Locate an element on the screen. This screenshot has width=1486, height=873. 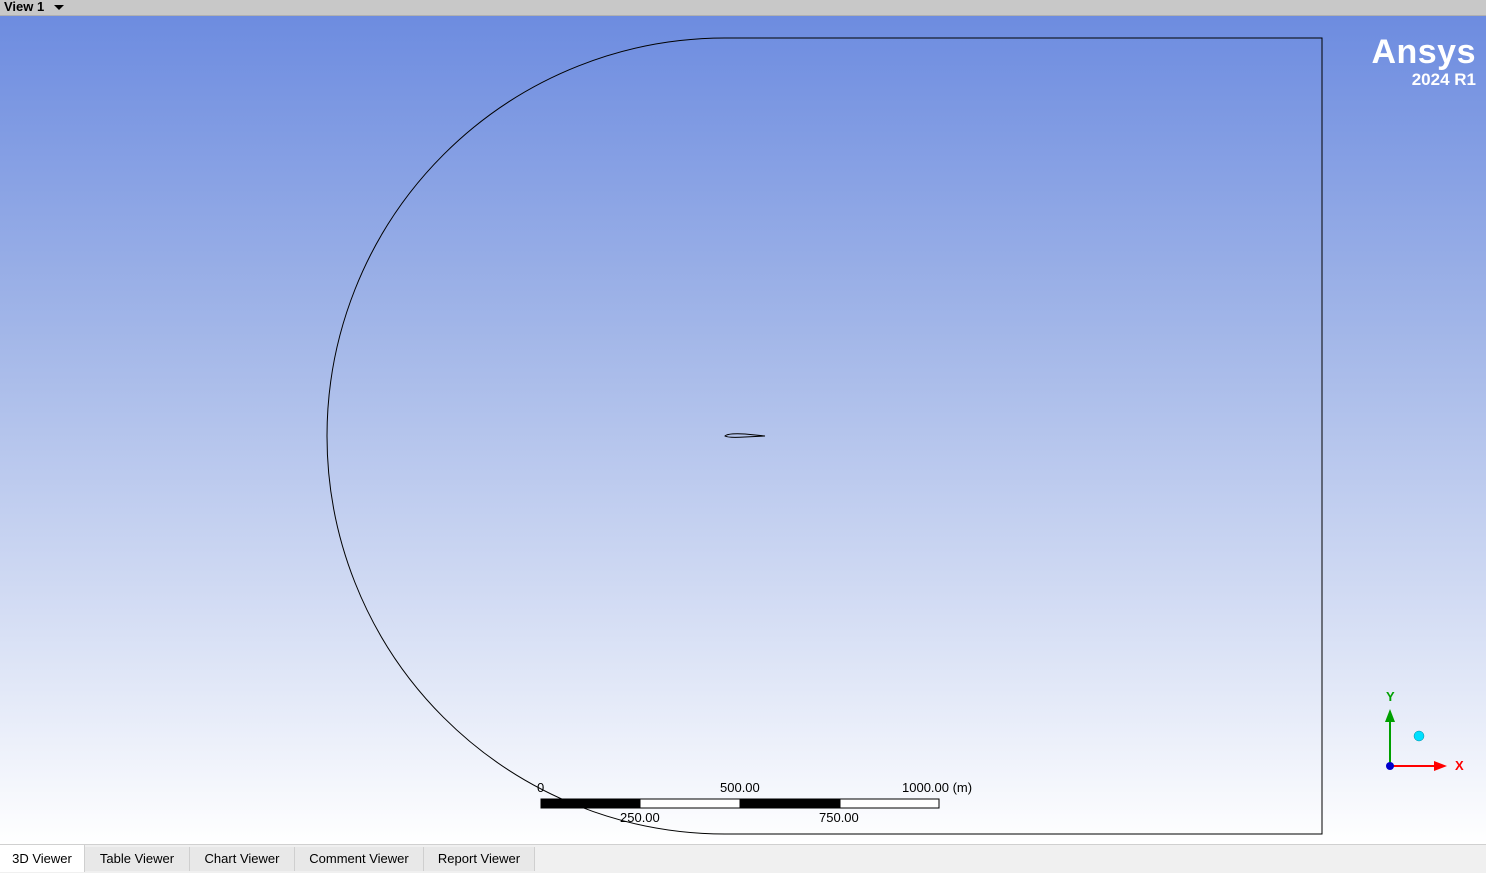
scale-bar is located at coordinates (740, 803).